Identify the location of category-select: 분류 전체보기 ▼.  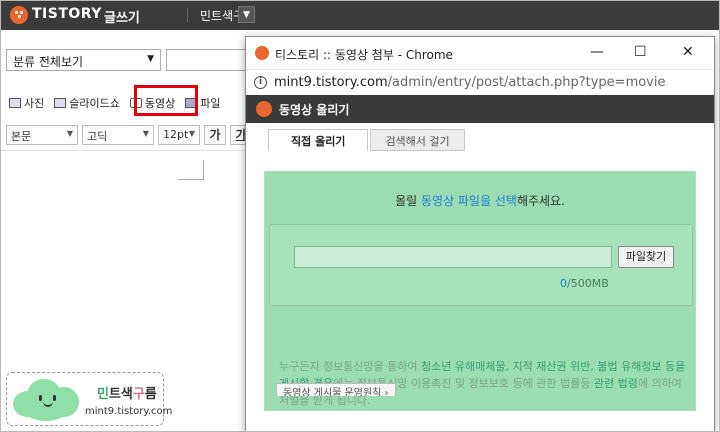
(83, 60).